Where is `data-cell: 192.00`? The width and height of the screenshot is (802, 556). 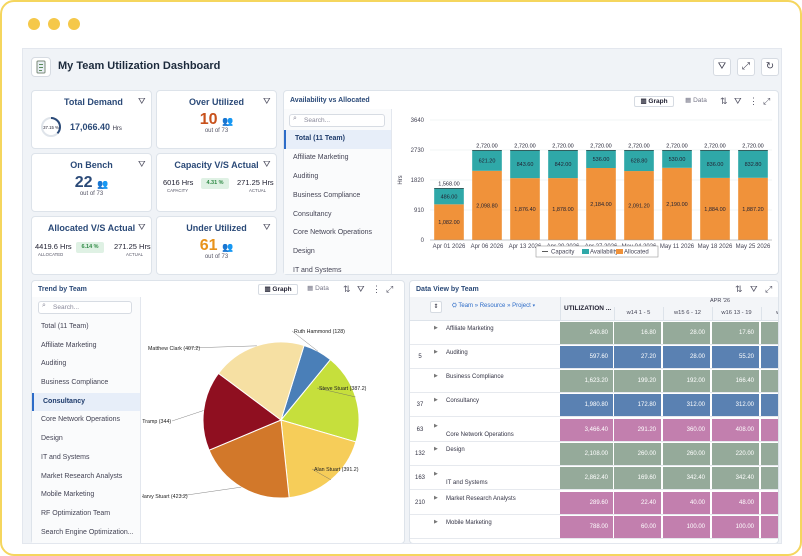
data-cell: 192.00 is located at coordinates (687, 381).